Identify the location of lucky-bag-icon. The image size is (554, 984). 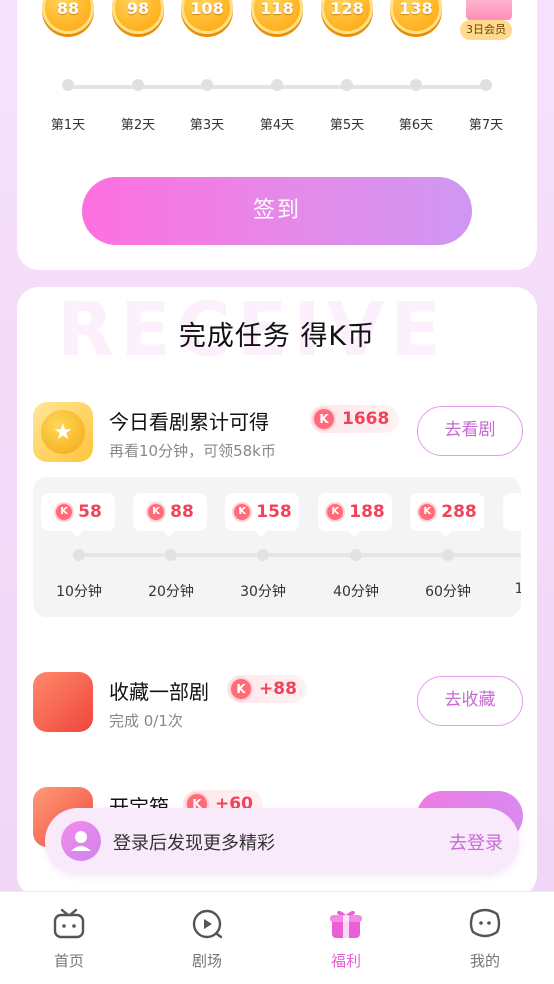
(63, 702).